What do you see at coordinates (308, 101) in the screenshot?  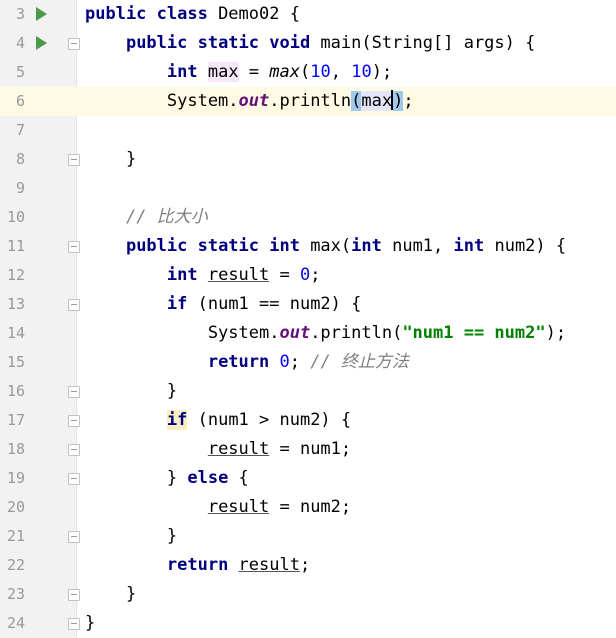 I see `code-line: 6 System.out.println(max);` at bounding box center [308, 101].